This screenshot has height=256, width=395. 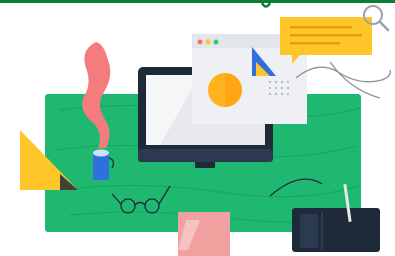 What do you see at coordinates (343, 74) in the screenshot?
I see `cable-line` at bounding box center [343, 74].